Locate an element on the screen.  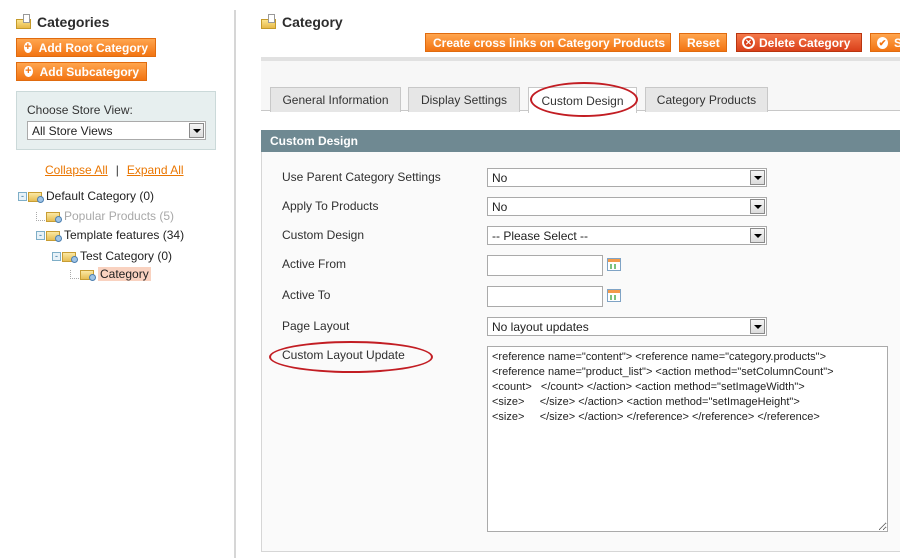
active-from-input is located at coordinates (545, 265).